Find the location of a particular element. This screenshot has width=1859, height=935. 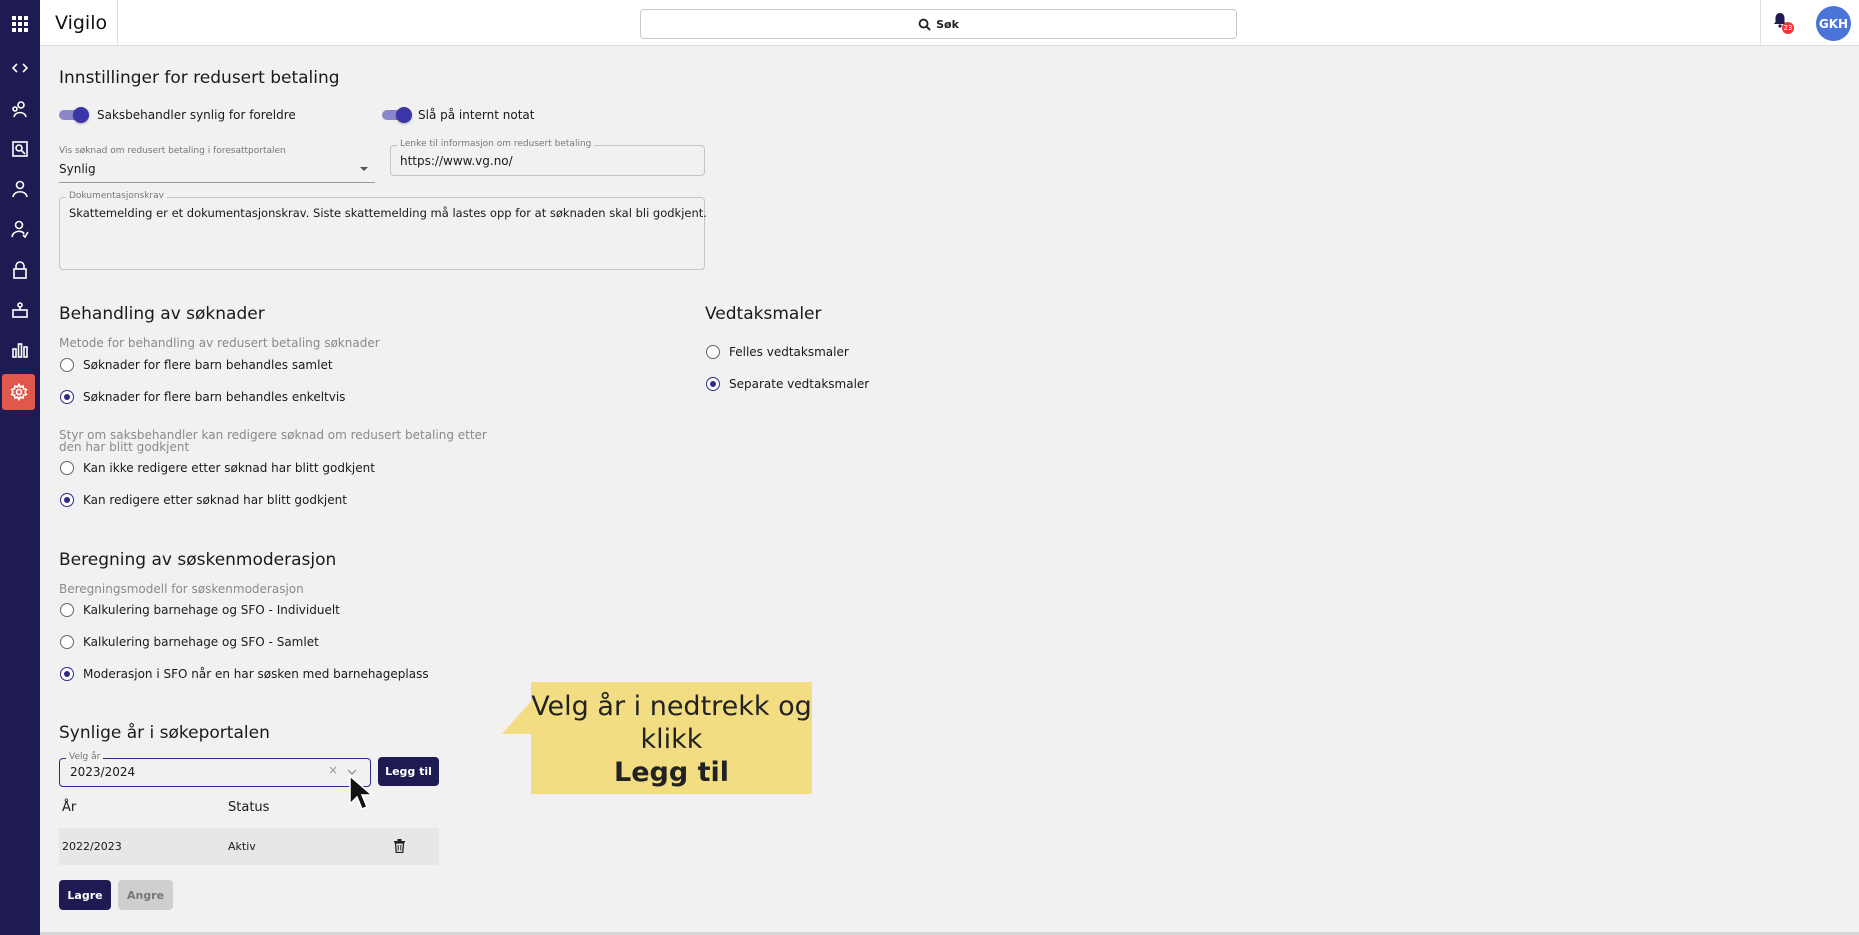

method-radio-combined is located at coordinates (67, 365).